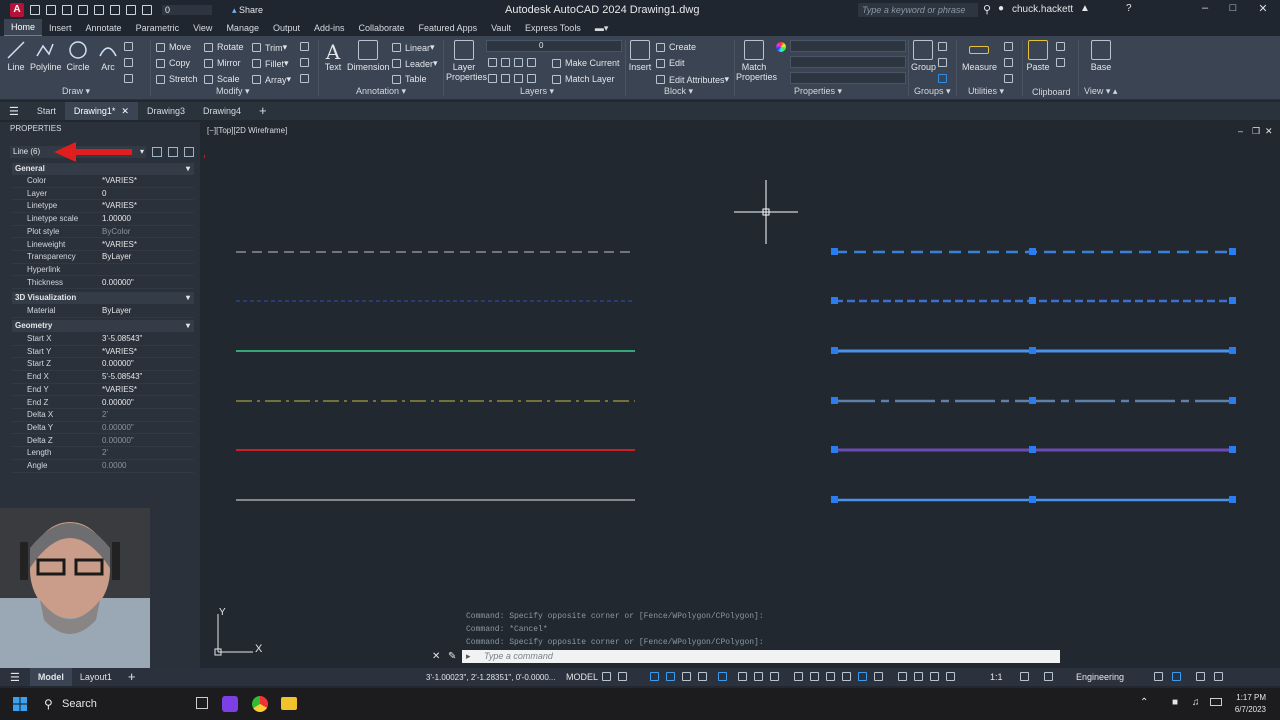  I want to click on select-objects-icon, so click(173, 152).